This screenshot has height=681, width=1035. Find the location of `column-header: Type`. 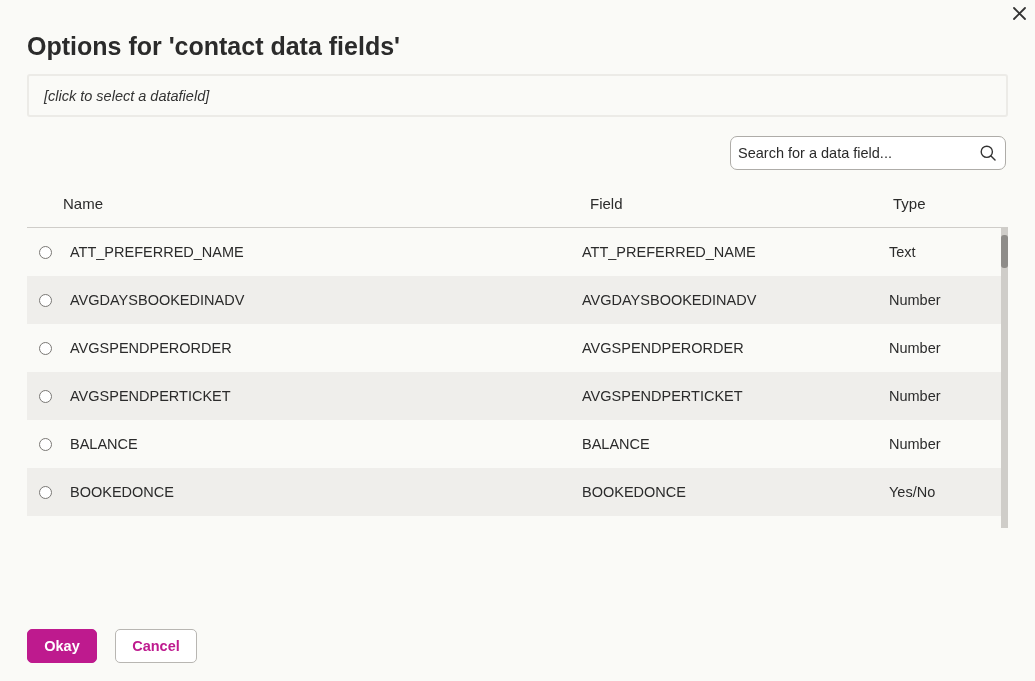

column-header: Type is located at coordinates (909, 203).